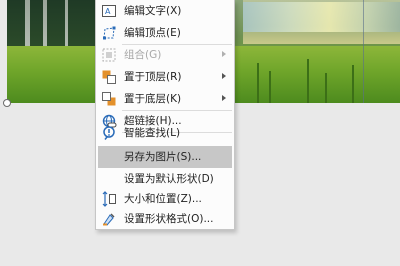 The image size is (400, 266). Describe the element at coordinates (109, 99) in the screenshot. I see `send-to-back-icon` at that location.